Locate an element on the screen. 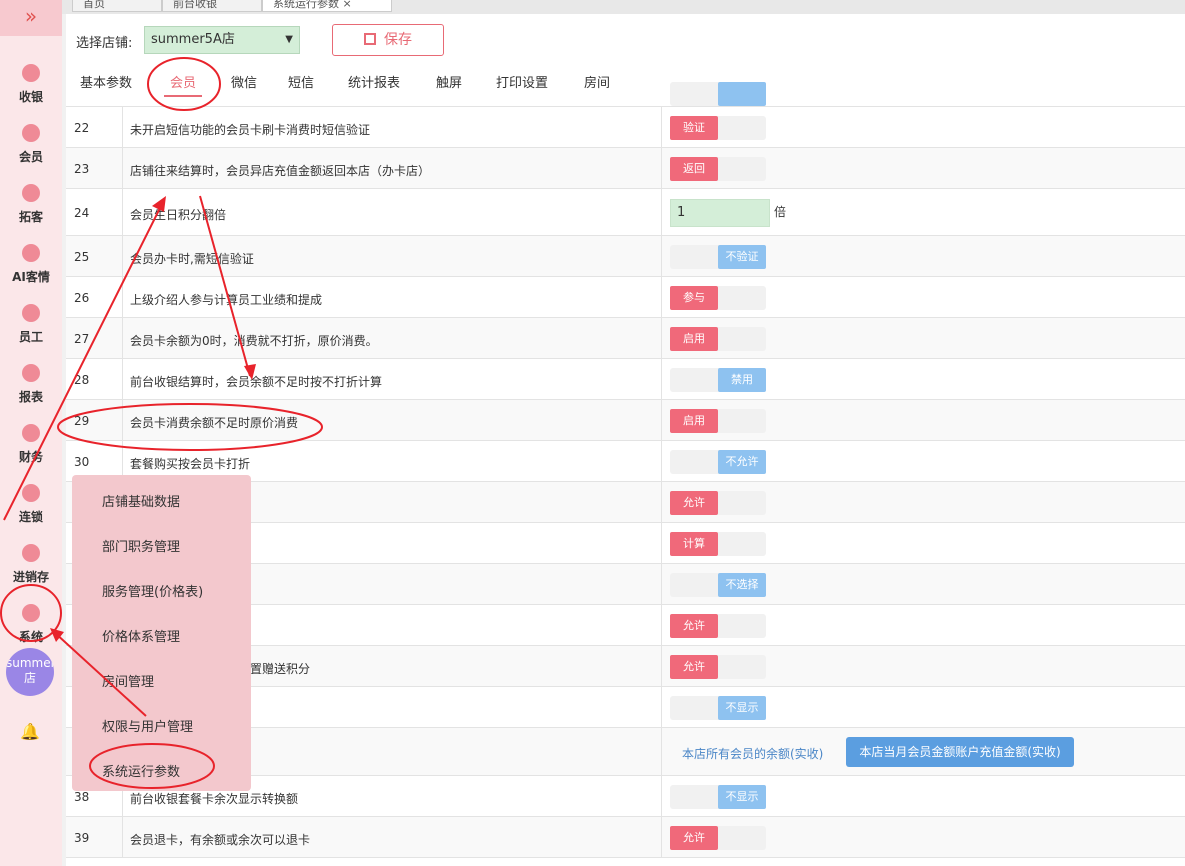 This screenshot has height=866, width=1185. toggle-switch: 返回 is located at coordinates (718, 169).